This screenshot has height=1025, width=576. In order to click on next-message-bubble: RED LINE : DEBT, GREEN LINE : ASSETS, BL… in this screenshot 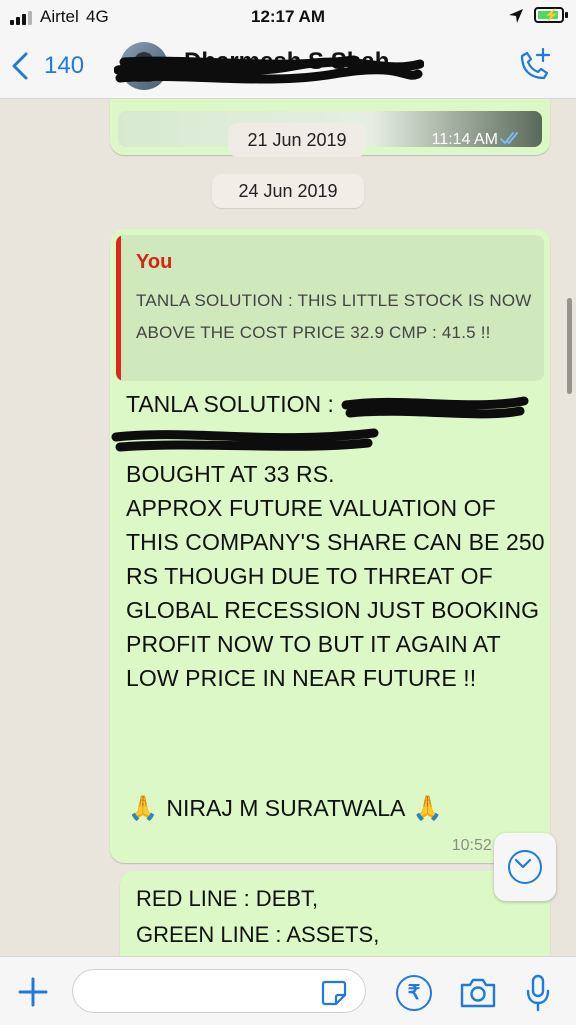, I will do `click(335, 913)`.